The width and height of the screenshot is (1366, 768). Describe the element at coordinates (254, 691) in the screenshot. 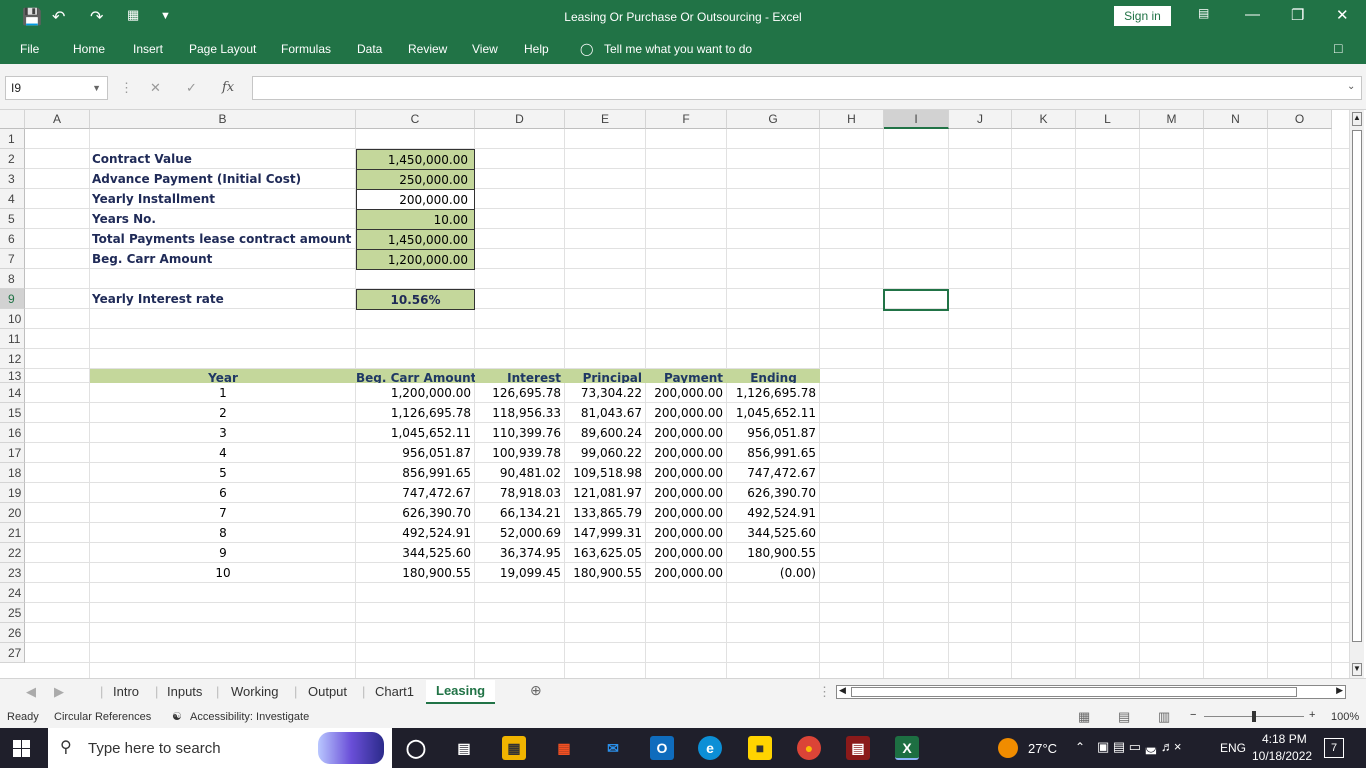

I see `sheet-tab-working: Working` at that location.